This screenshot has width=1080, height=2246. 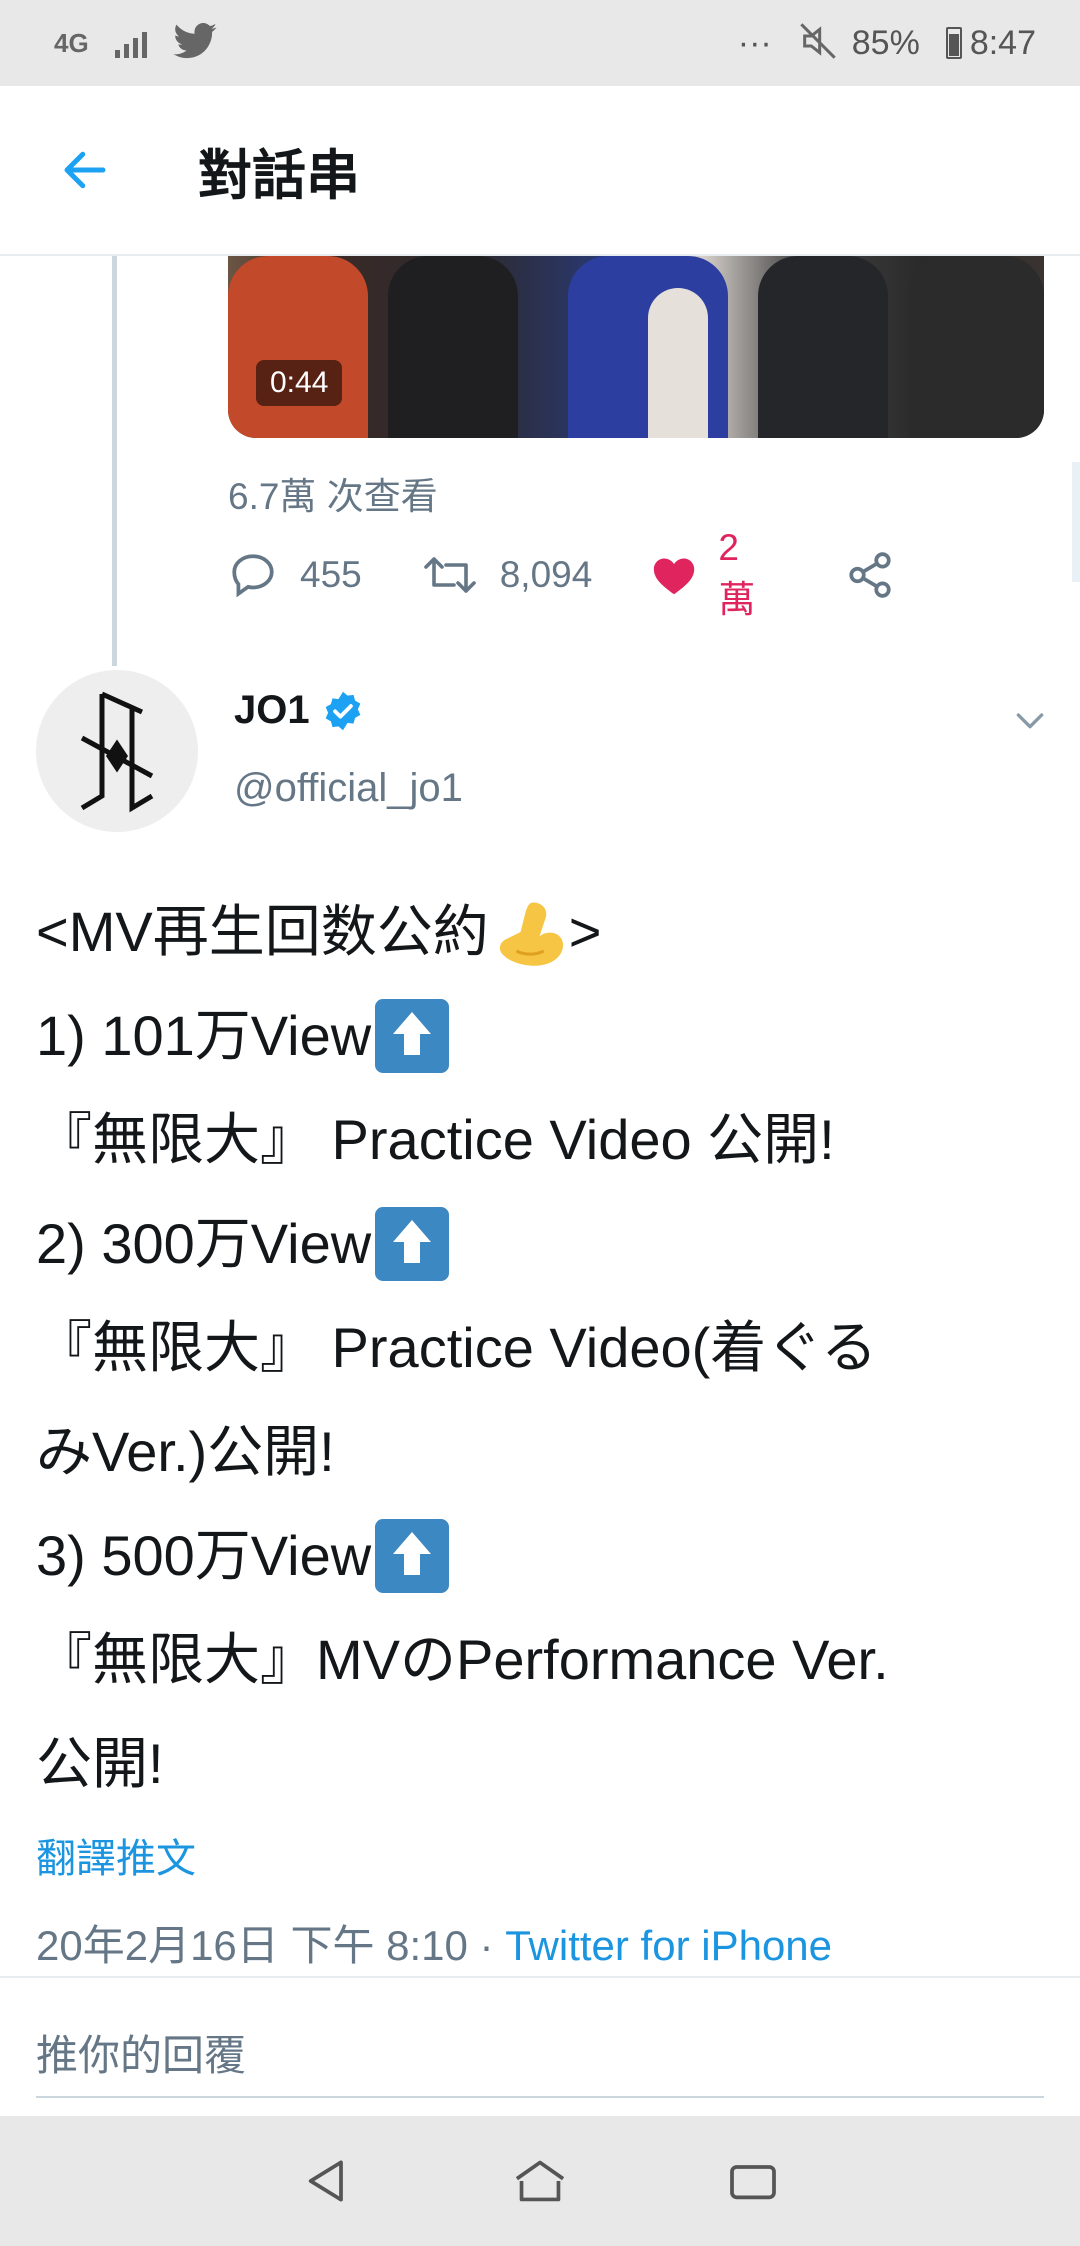 What do you see at coordinates (331, 574) in the screenshot?
I see `reply-count: 455` at bounding box center [331, 574].